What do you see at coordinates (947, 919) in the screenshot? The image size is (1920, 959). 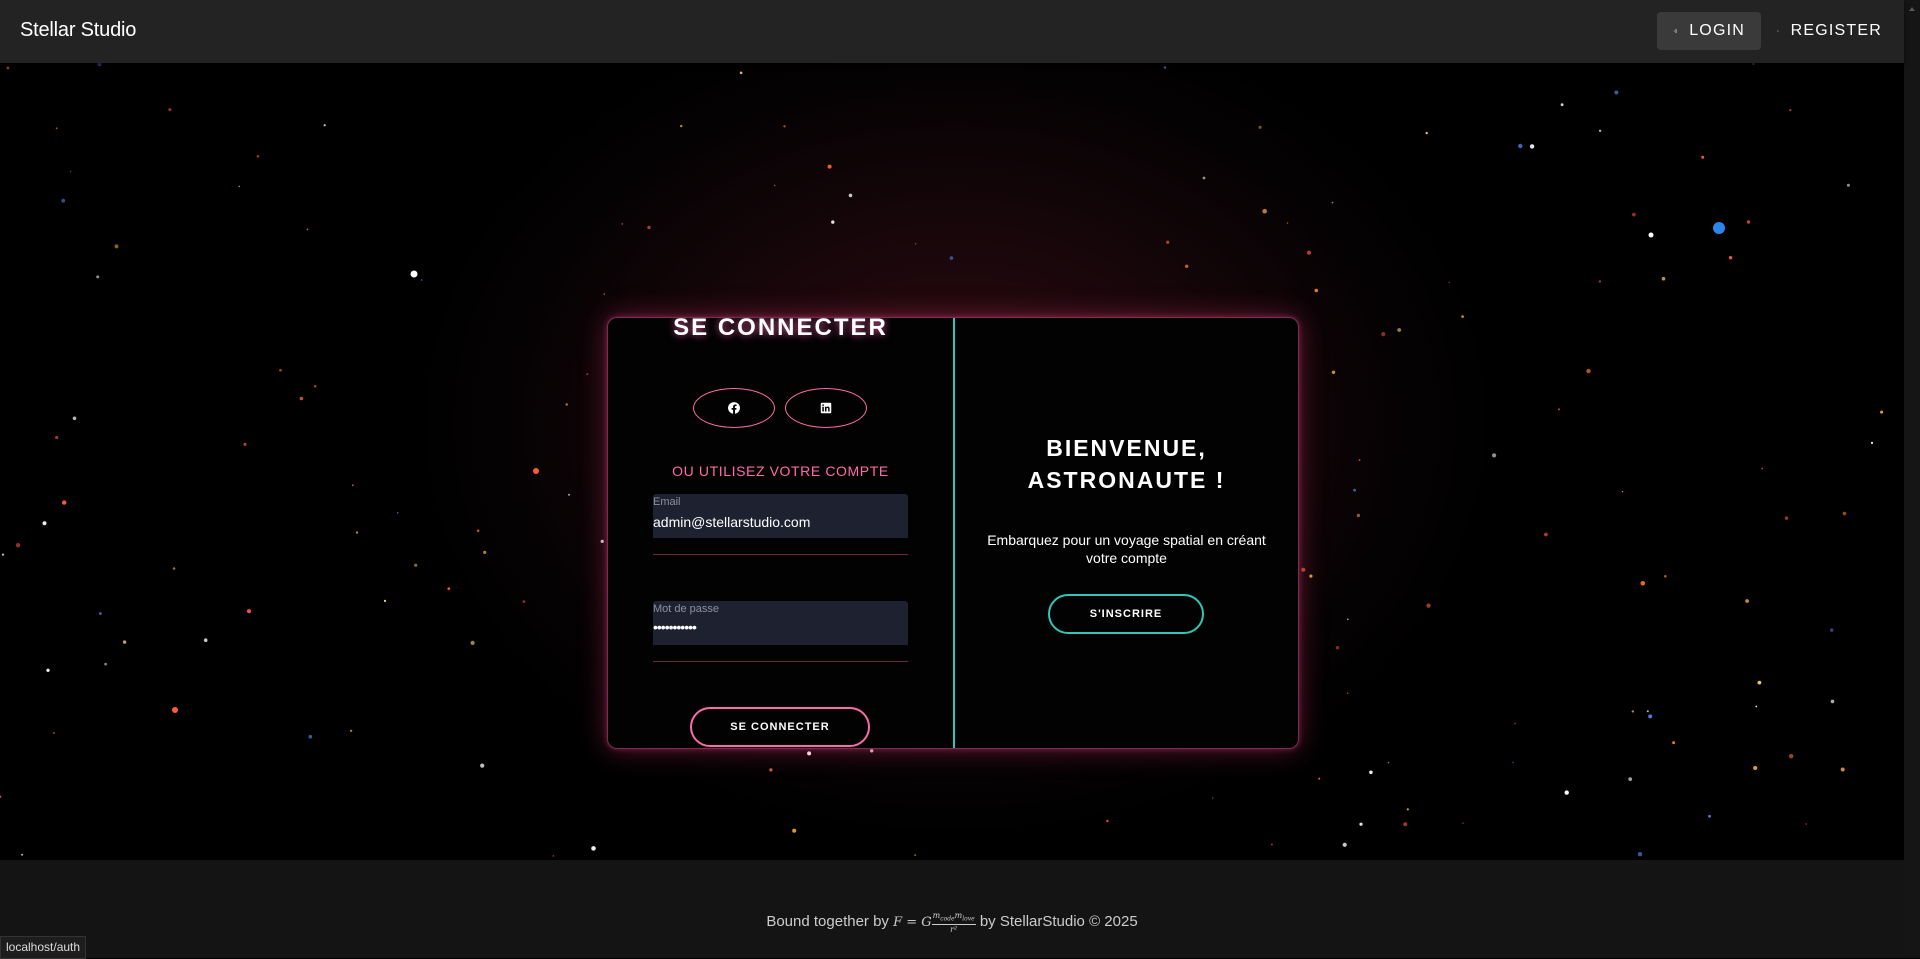 I see `formula-sub-code: code` at bounding box center [947, 919].